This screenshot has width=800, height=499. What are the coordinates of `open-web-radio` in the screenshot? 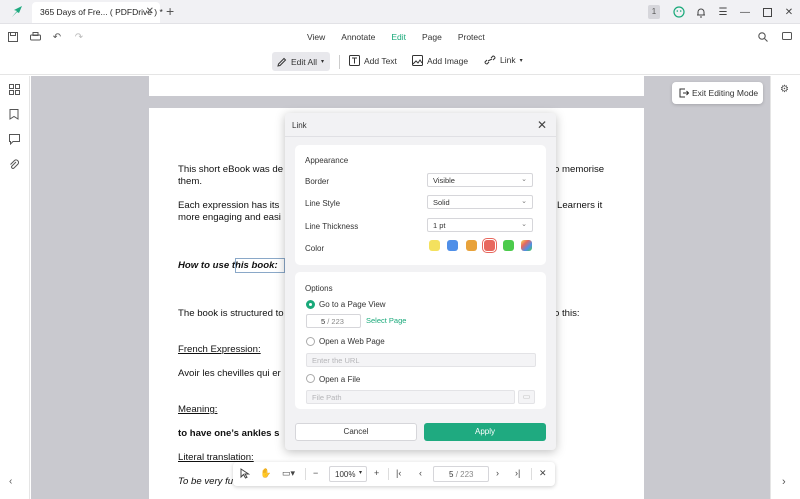 It's located at (310, 341).